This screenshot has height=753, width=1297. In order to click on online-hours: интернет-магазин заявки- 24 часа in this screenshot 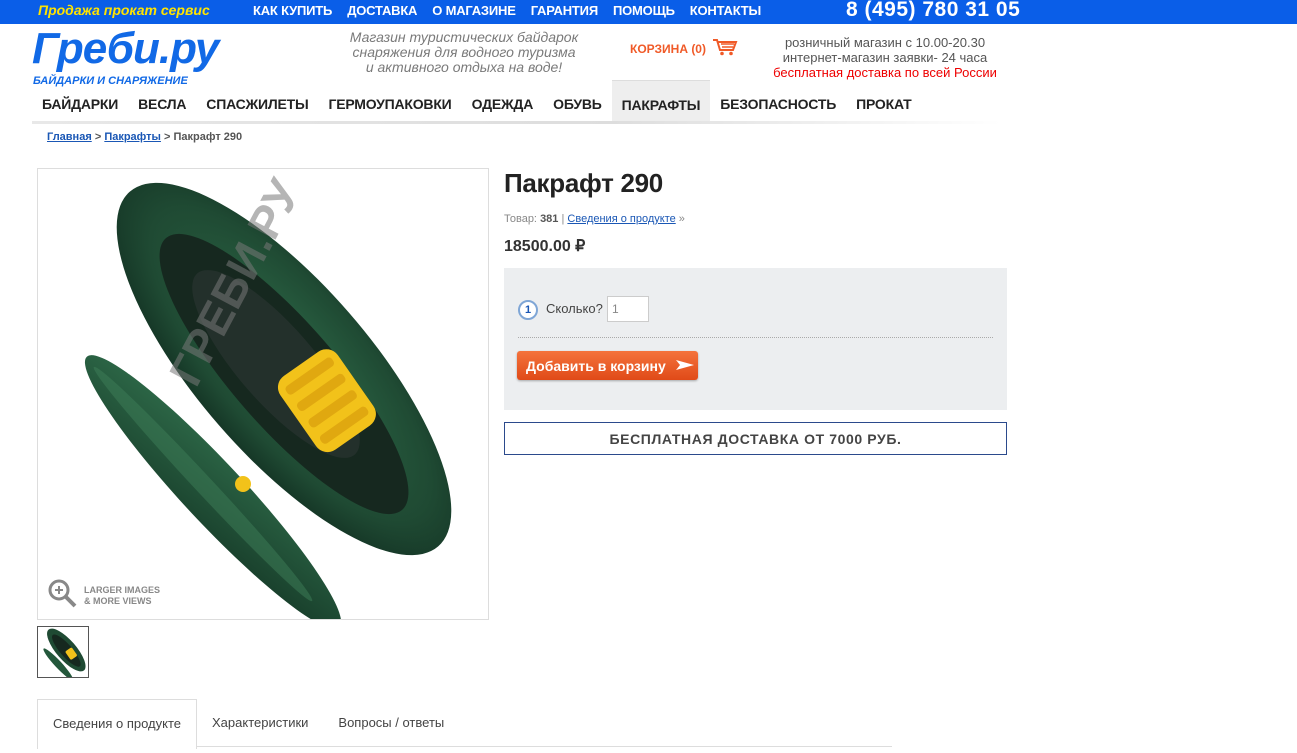, I will do `click(885, 57)`.